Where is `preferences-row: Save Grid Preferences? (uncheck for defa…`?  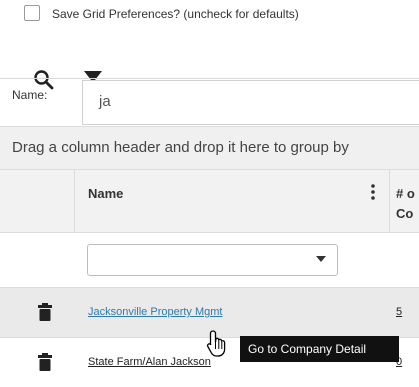
preferences-row: Save Grid Preferences? (uncheck for defa… is located at coordinates (209, 15).